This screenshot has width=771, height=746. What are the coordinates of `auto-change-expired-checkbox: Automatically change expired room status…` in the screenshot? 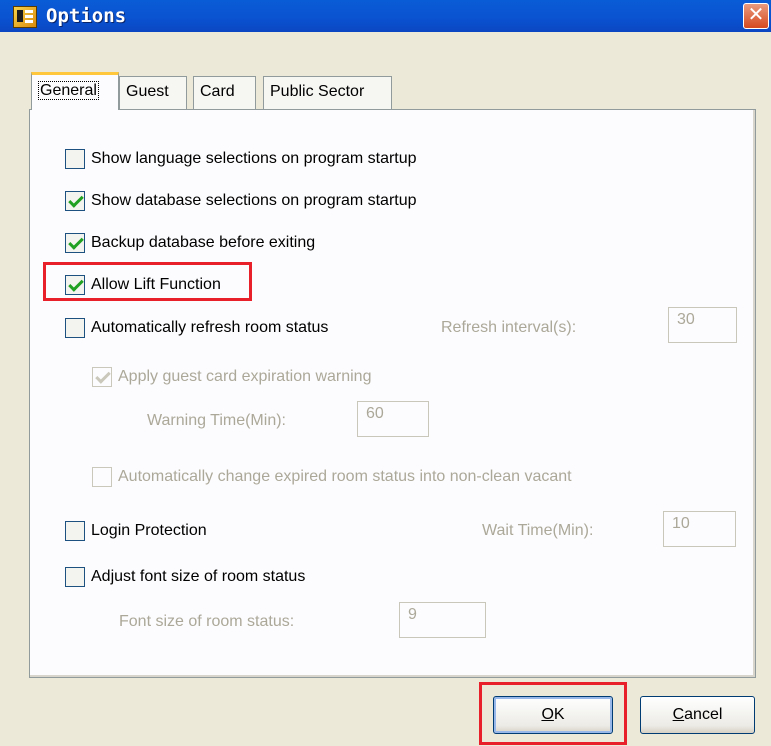 It's located at (402, 477).